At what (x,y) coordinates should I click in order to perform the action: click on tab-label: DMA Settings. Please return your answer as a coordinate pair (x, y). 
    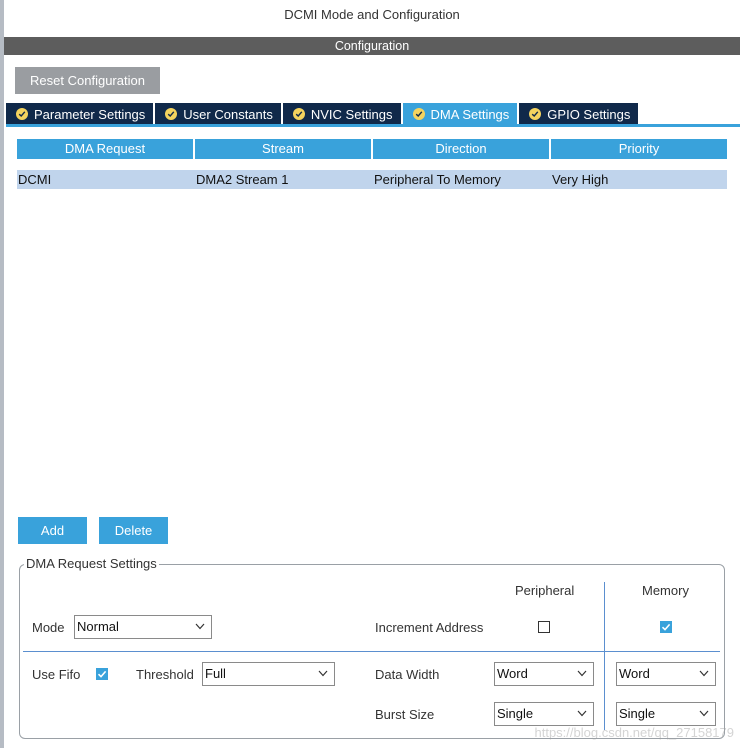
    Looking at the image, I should click on (470, 114).